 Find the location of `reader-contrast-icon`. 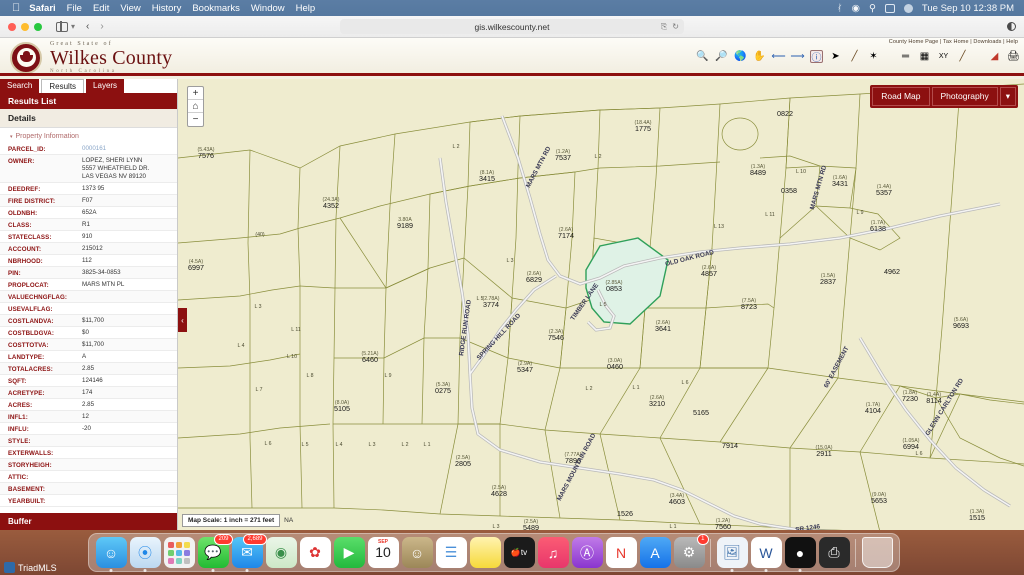

reader-contrast-icon is located at coordinates (1011, 26).